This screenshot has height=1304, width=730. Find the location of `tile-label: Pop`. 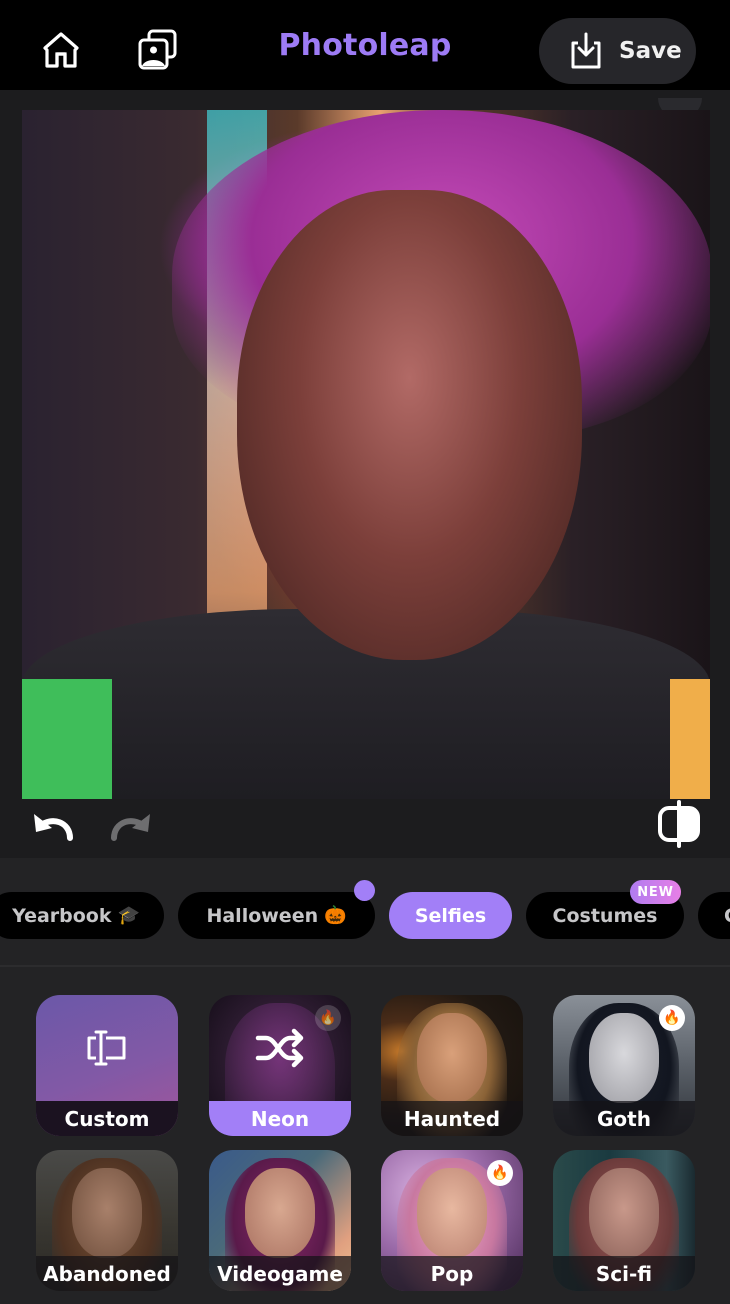

tile-label: Pop is located at coordinates (452, 1273).